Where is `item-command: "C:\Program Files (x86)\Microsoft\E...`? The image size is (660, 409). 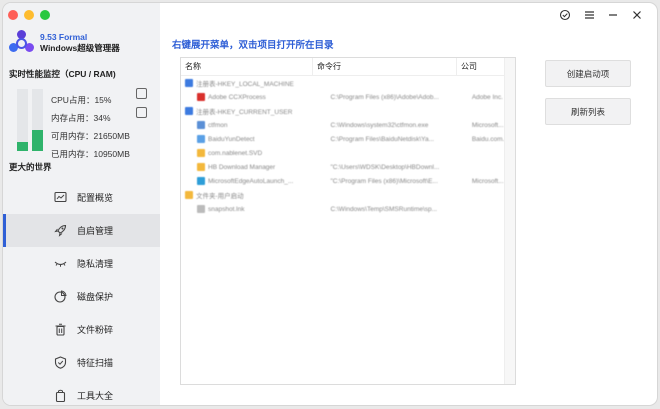 item-command: "C:\Program Files (x86)\Microsoft\E... is located at coordinates (384, 181).